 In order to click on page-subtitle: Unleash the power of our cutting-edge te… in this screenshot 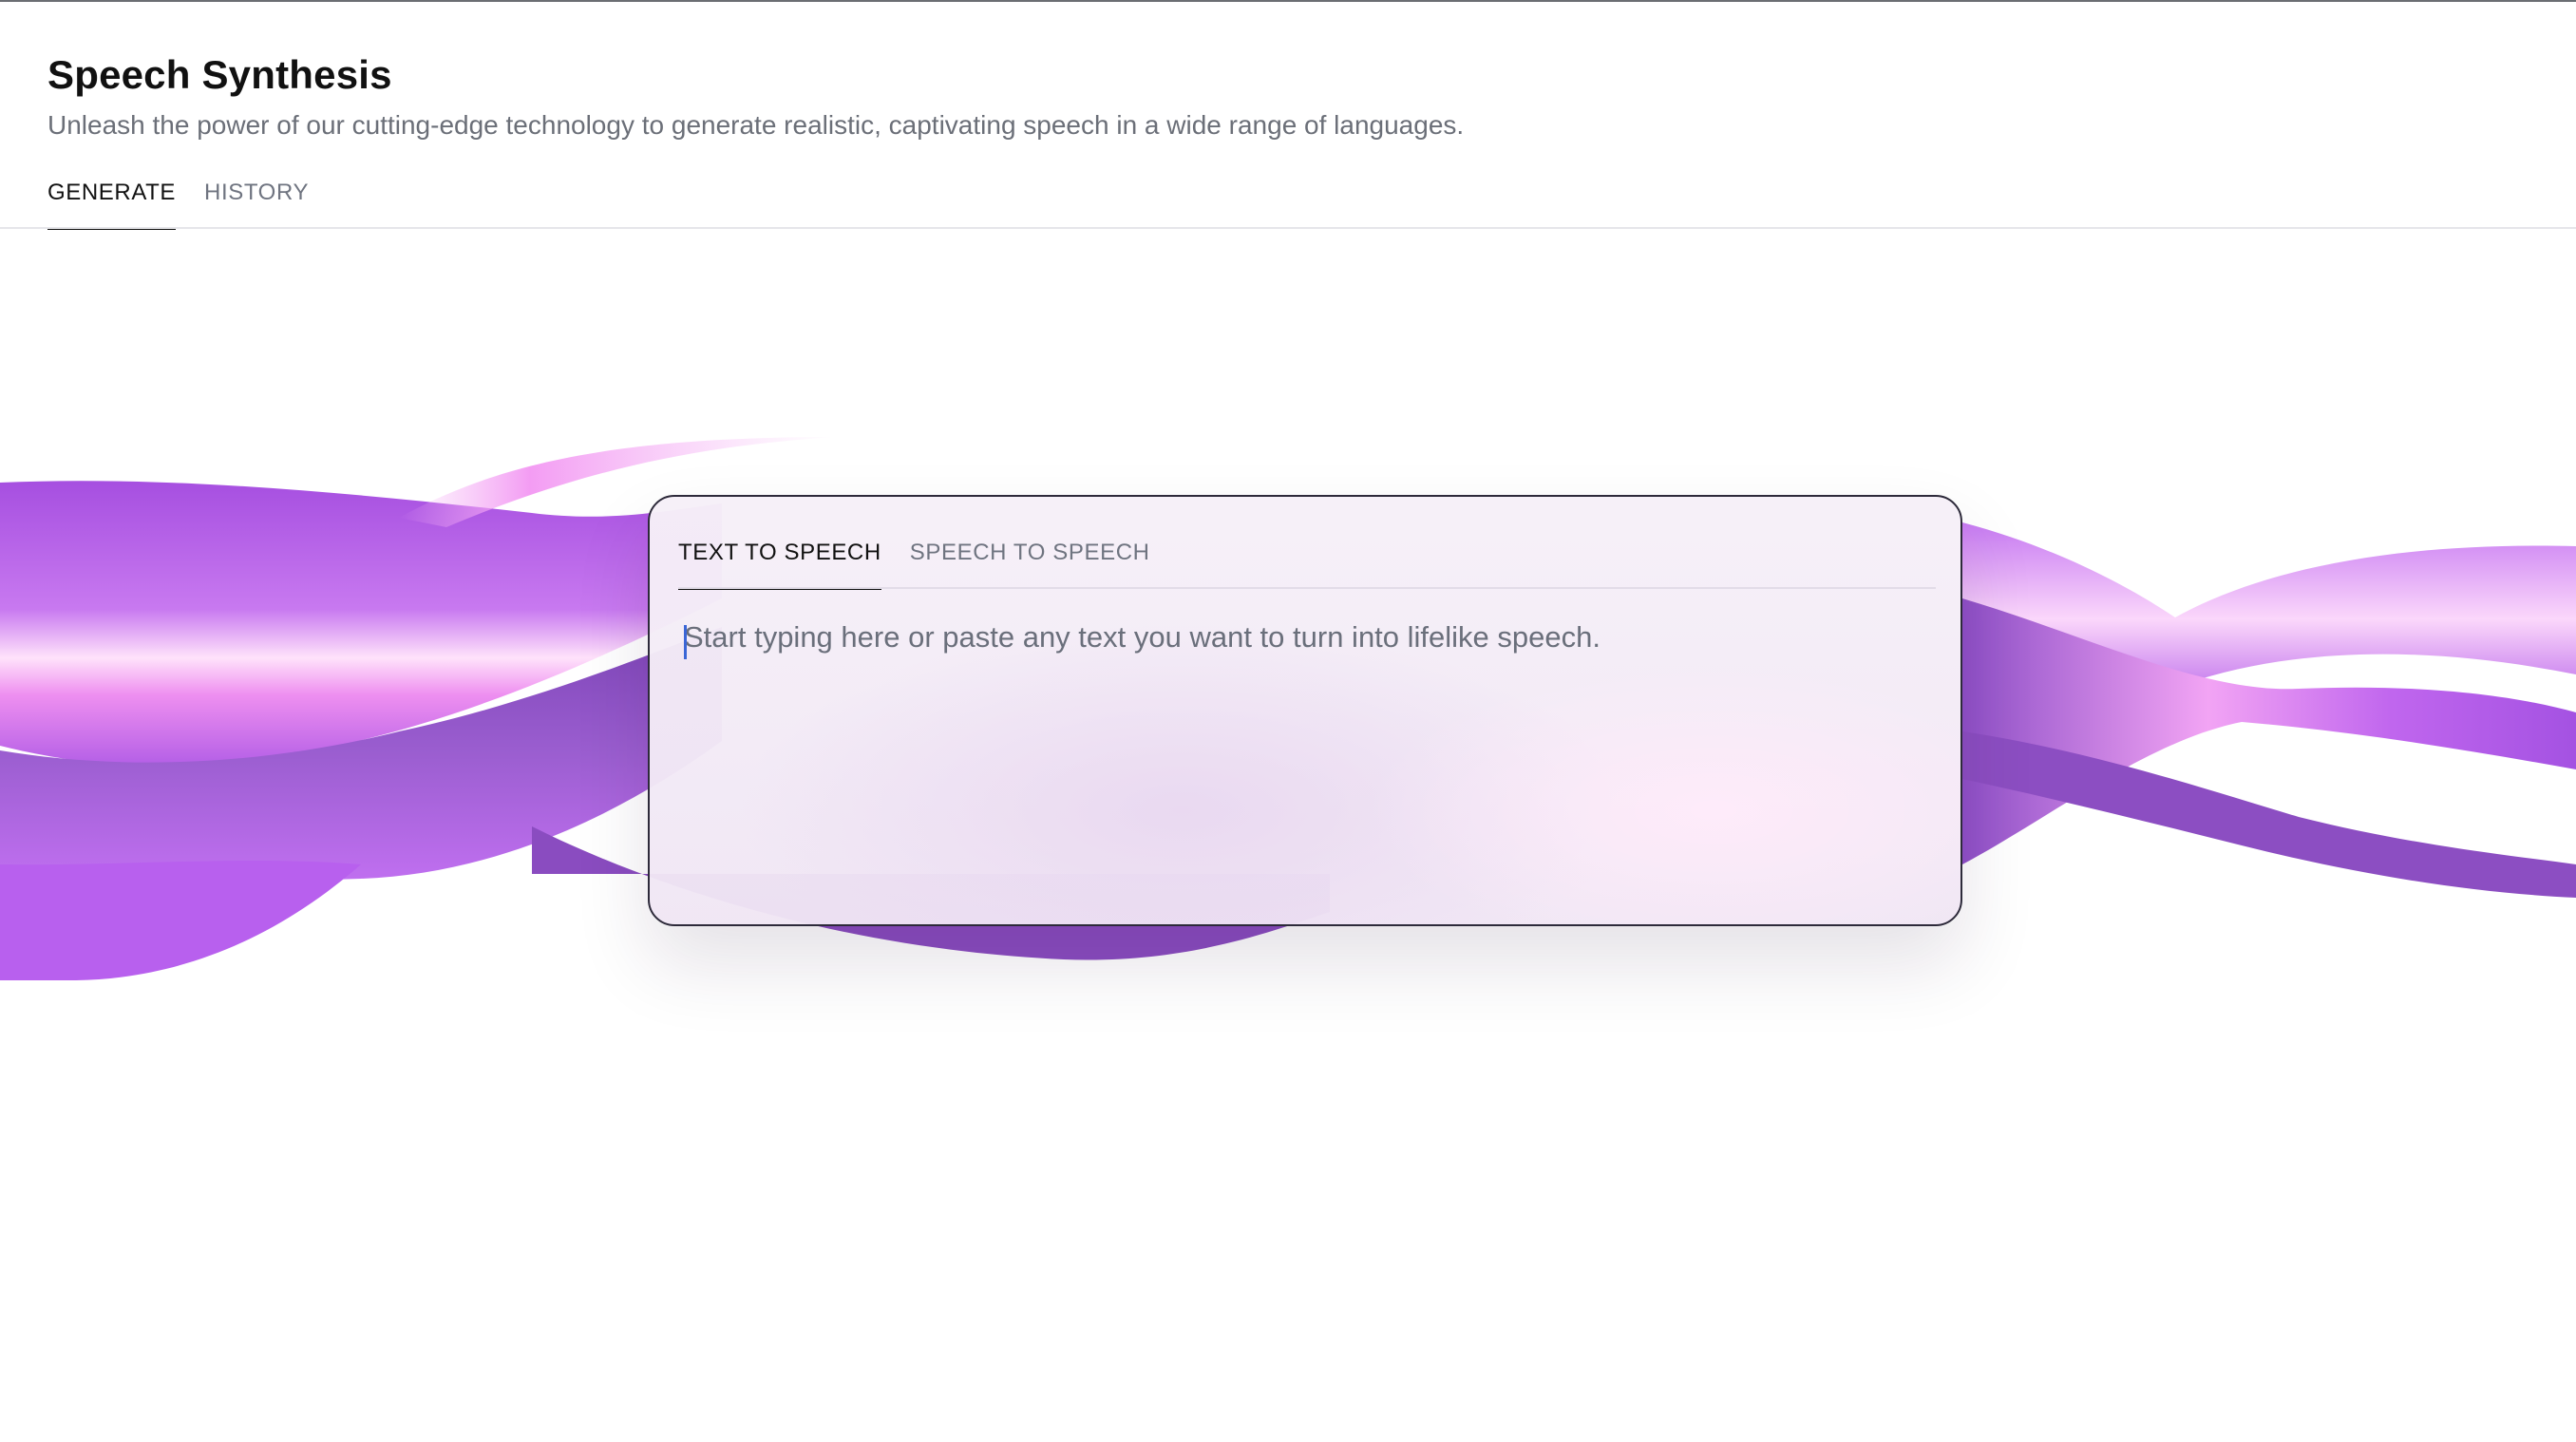, I will do `click(756, 125)`.